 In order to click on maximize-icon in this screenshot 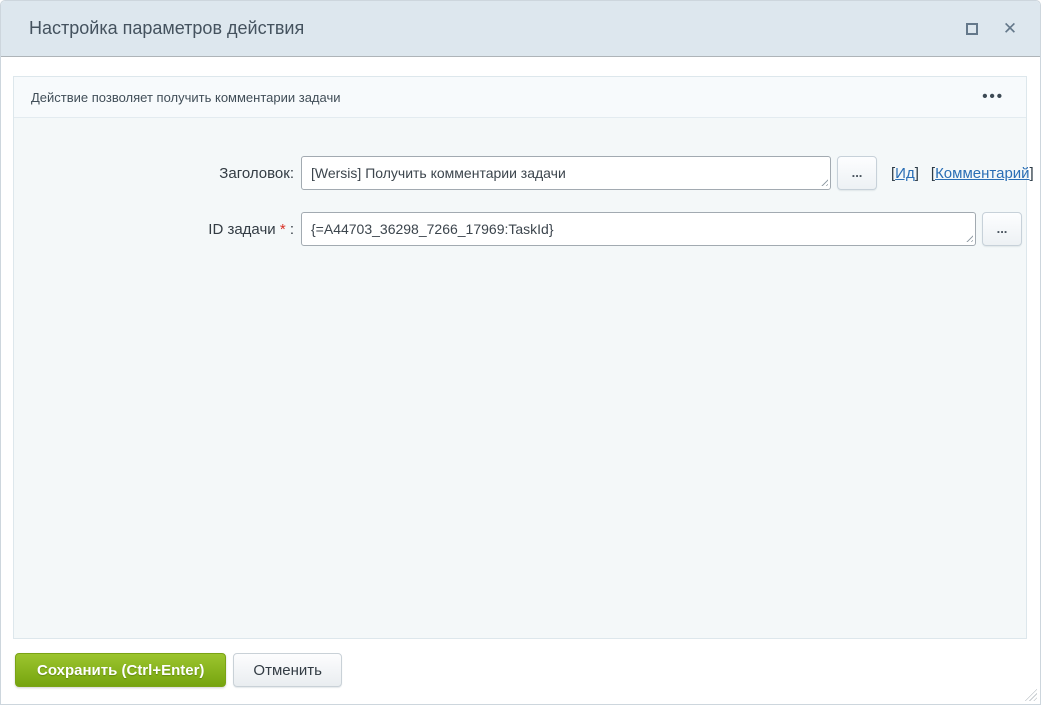, I will do `click(972, 28)`.